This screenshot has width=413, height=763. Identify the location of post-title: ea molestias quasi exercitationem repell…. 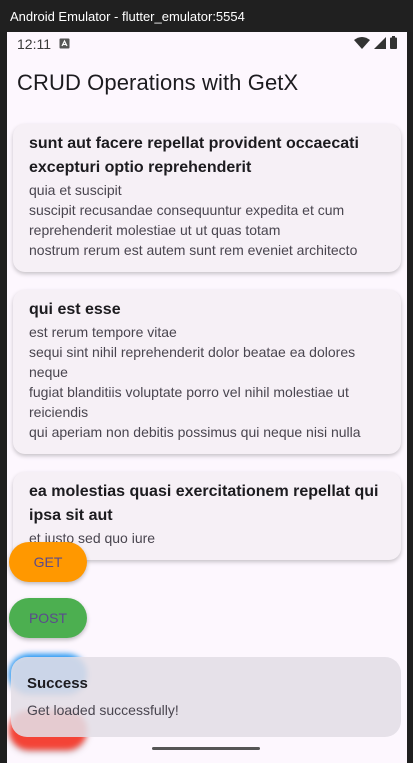
(204, 503).